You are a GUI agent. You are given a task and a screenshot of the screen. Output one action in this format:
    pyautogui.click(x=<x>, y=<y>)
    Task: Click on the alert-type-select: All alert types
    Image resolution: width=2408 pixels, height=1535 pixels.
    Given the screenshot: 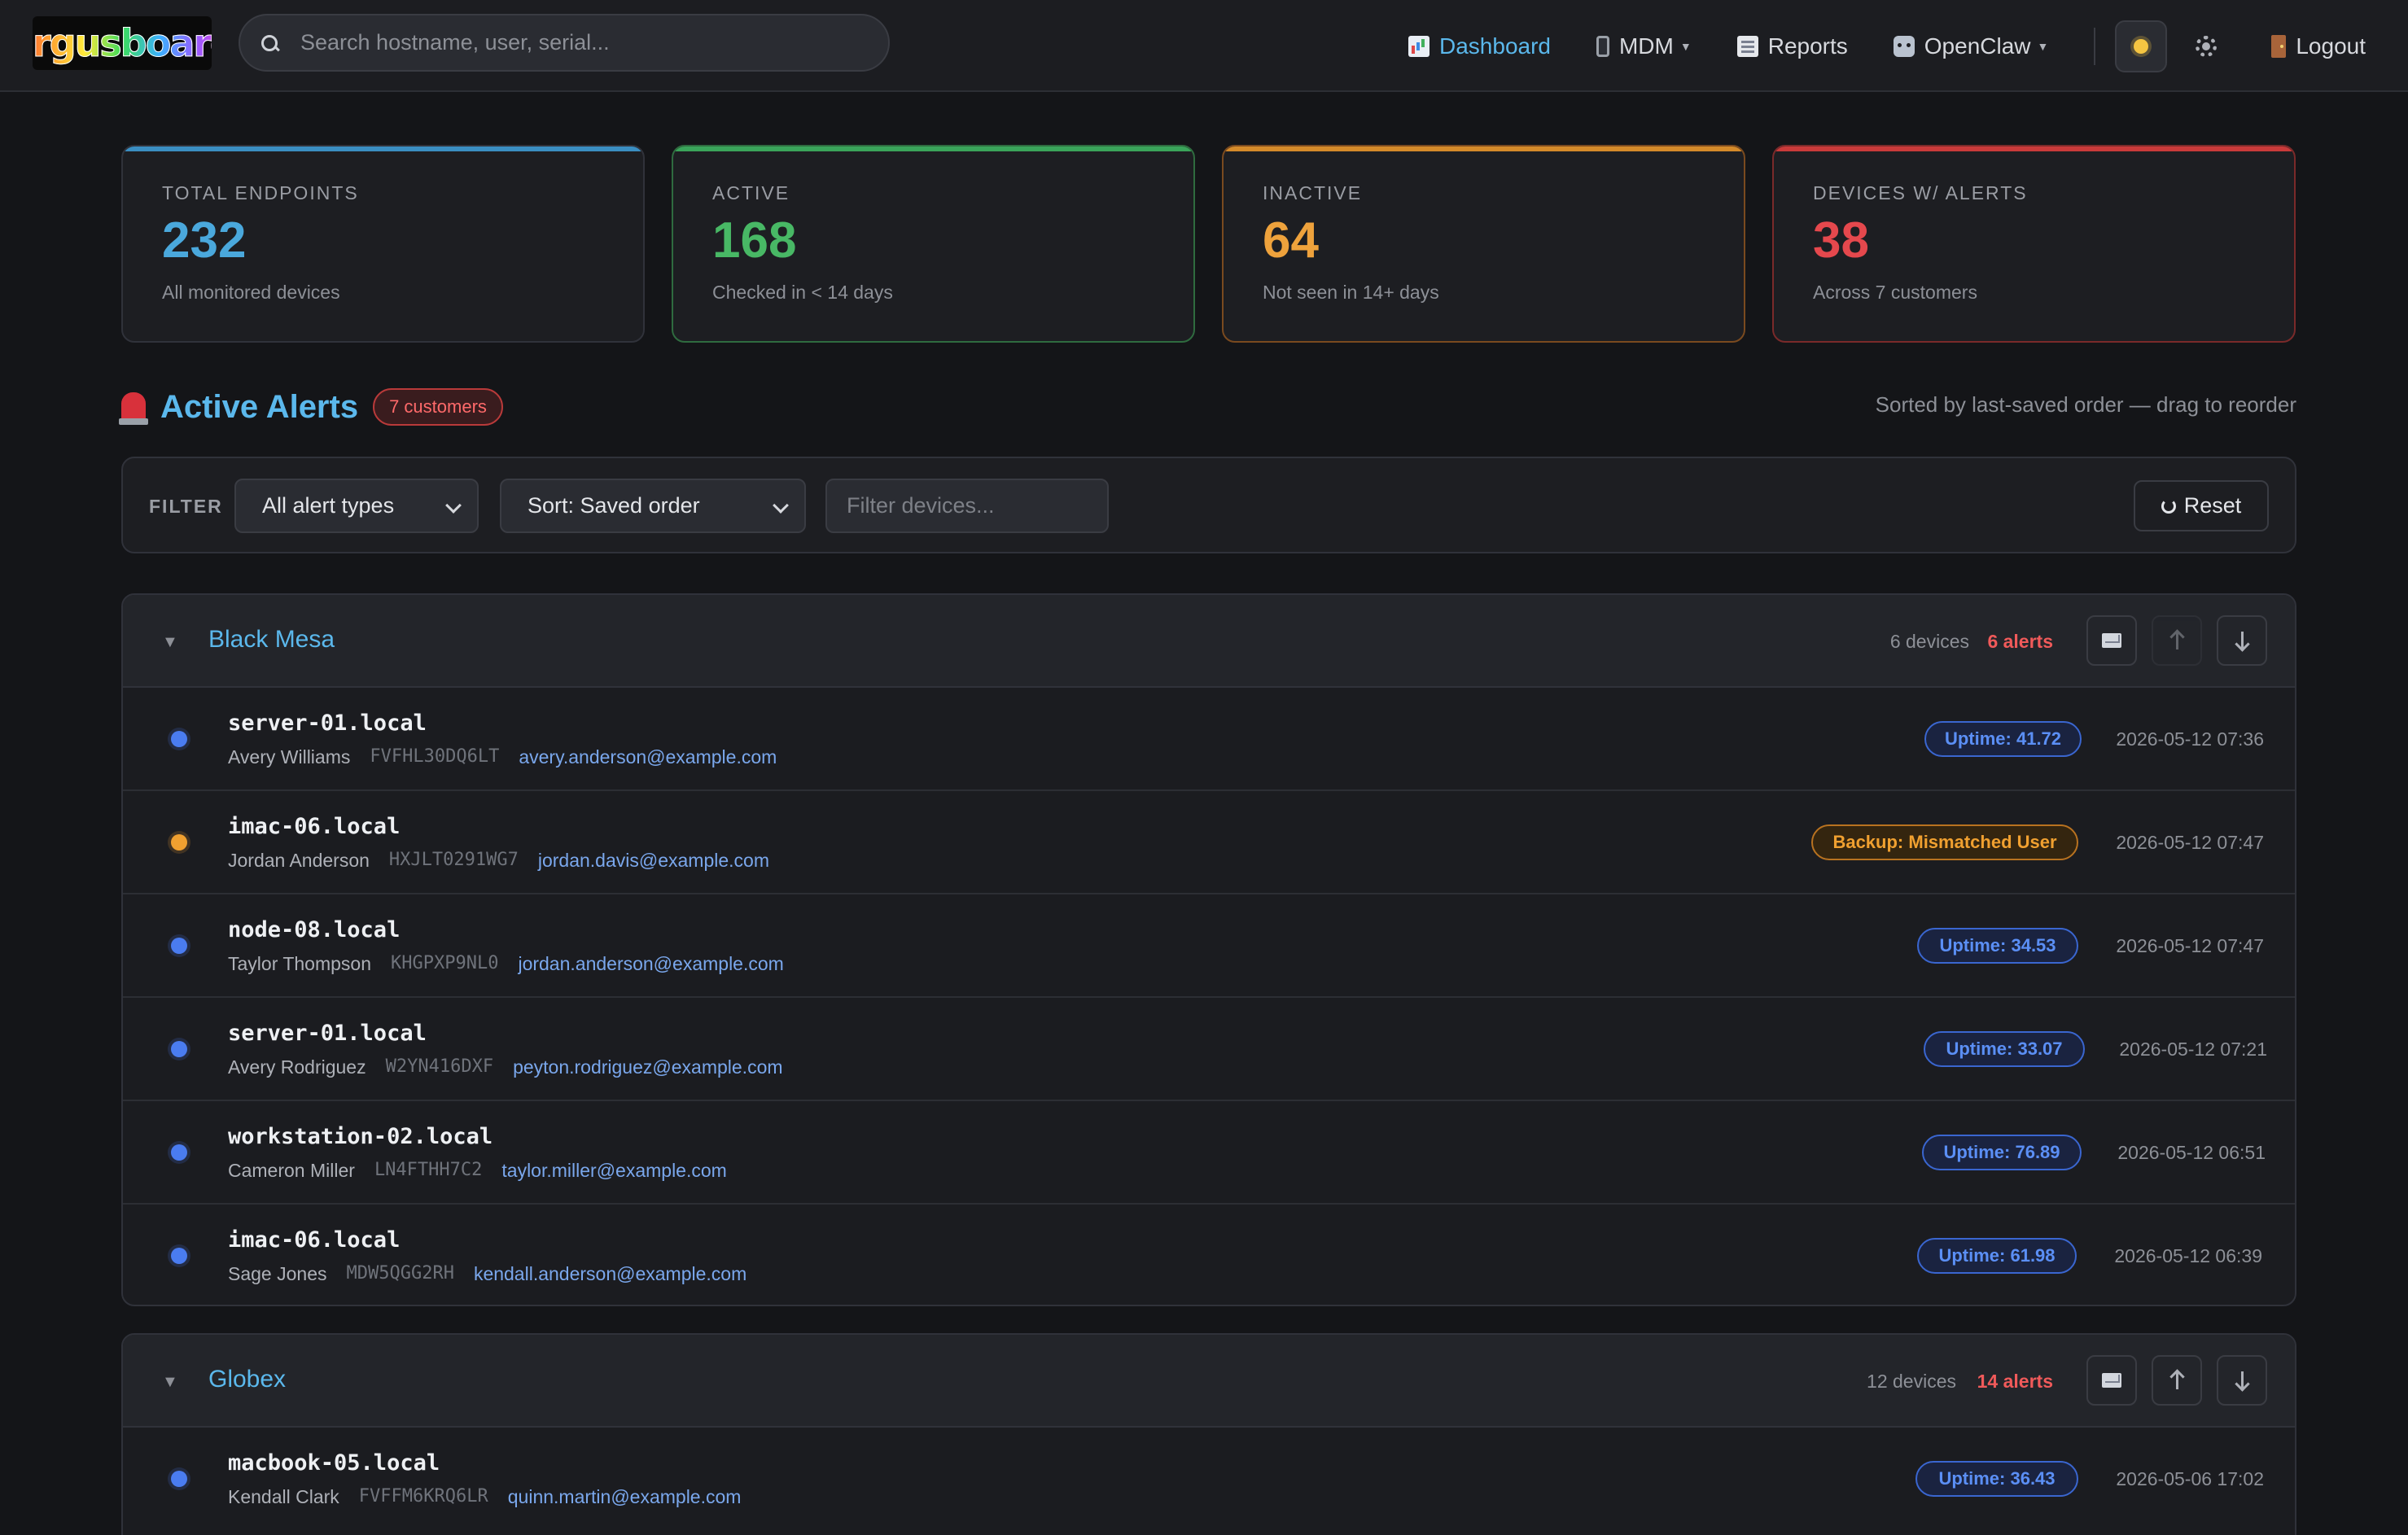 What is the action you would take?
    pyautogui.click(x=356, y=506)
    